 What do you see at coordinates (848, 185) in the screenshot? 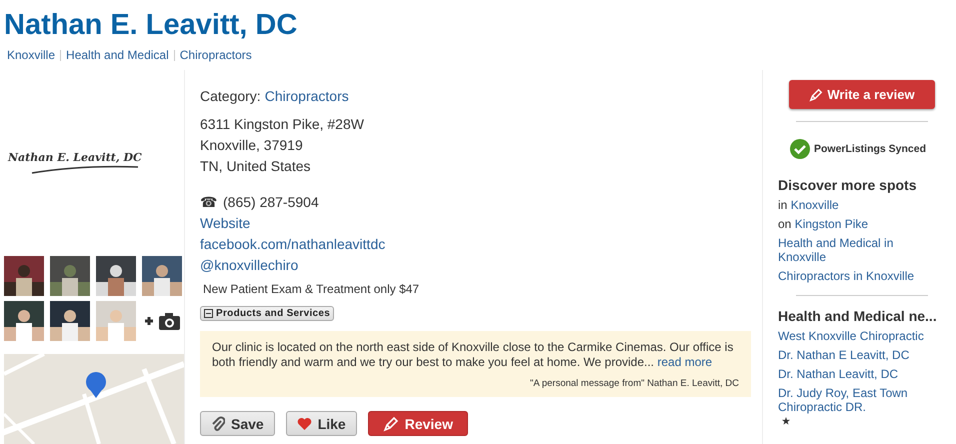
I see `section-title: Discover more spots` at bounding box center [848, 185].